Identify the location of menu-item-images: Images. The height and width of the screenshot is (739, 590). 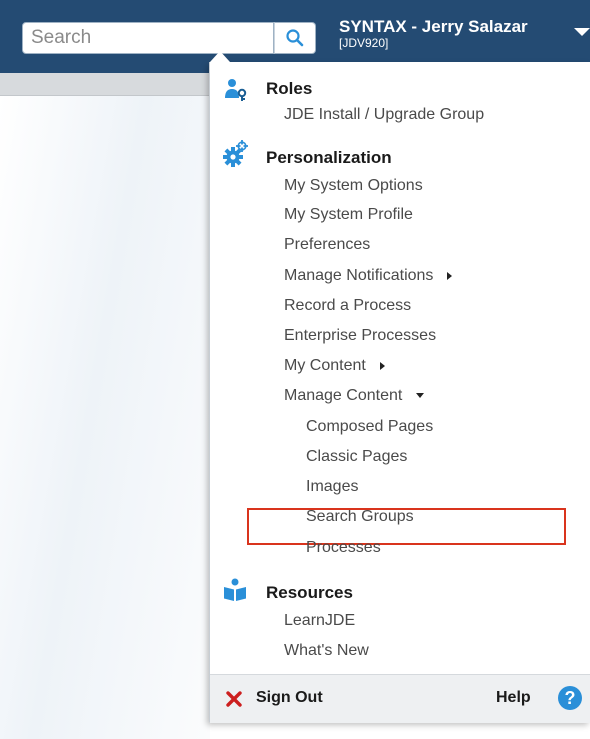
(332, 487).